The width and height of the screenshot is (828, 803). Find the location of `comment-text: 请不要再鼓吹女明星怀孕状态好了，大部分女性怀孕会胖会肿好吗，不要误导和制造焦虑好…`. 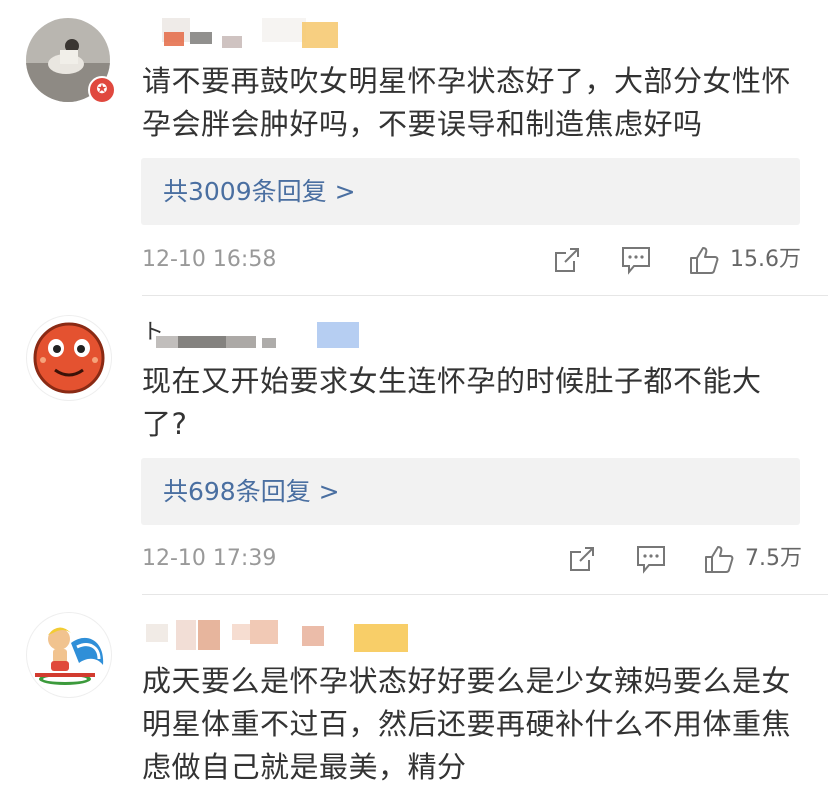

comment-text: 请不要再鼓吹女明星怀孕状态好了，大部分女性怀孕会胖会肿好吗，不要误导和制造焦虑好… is located at coordinates (467, 102).